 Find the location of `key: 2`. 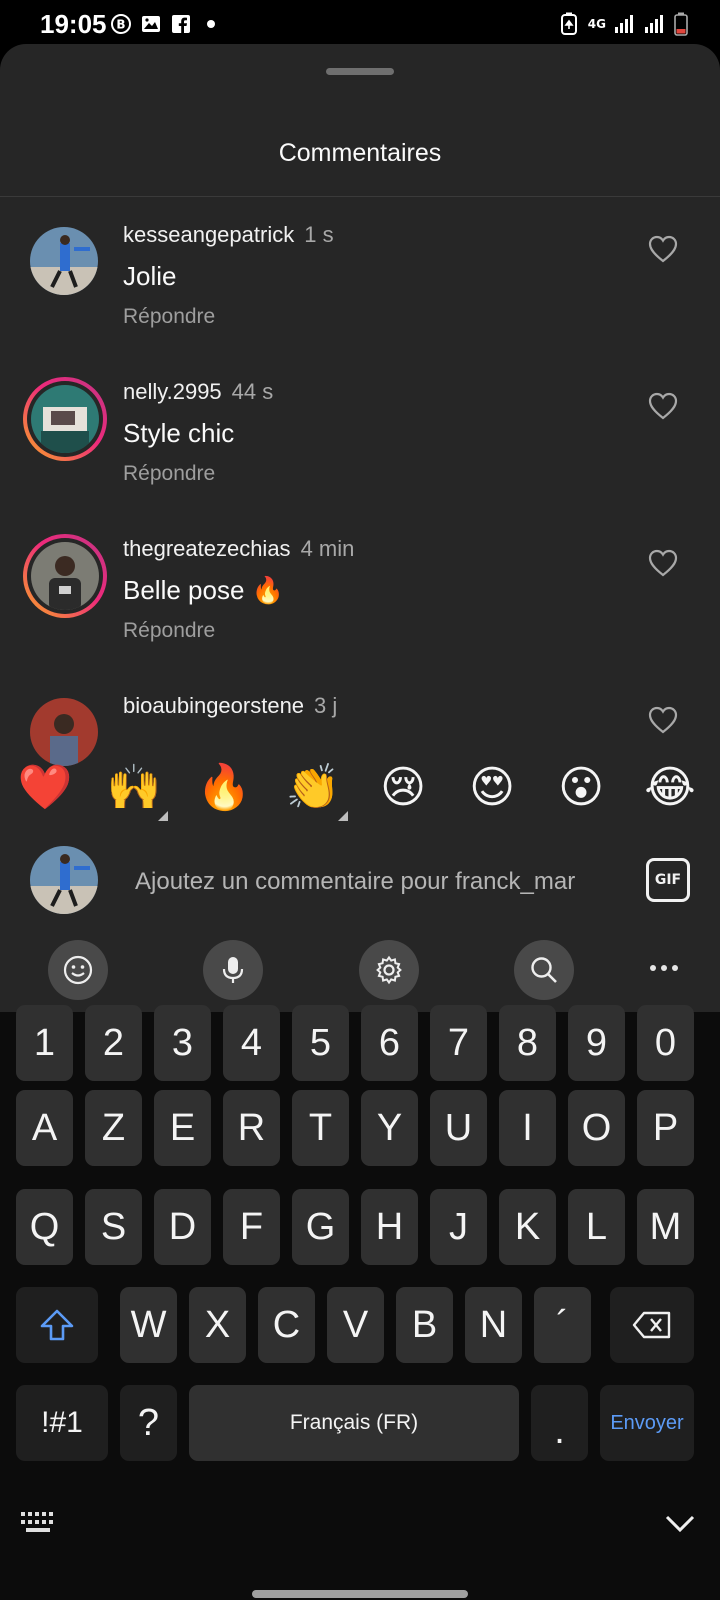

key: 2 is located at coordinates (113, 1043).